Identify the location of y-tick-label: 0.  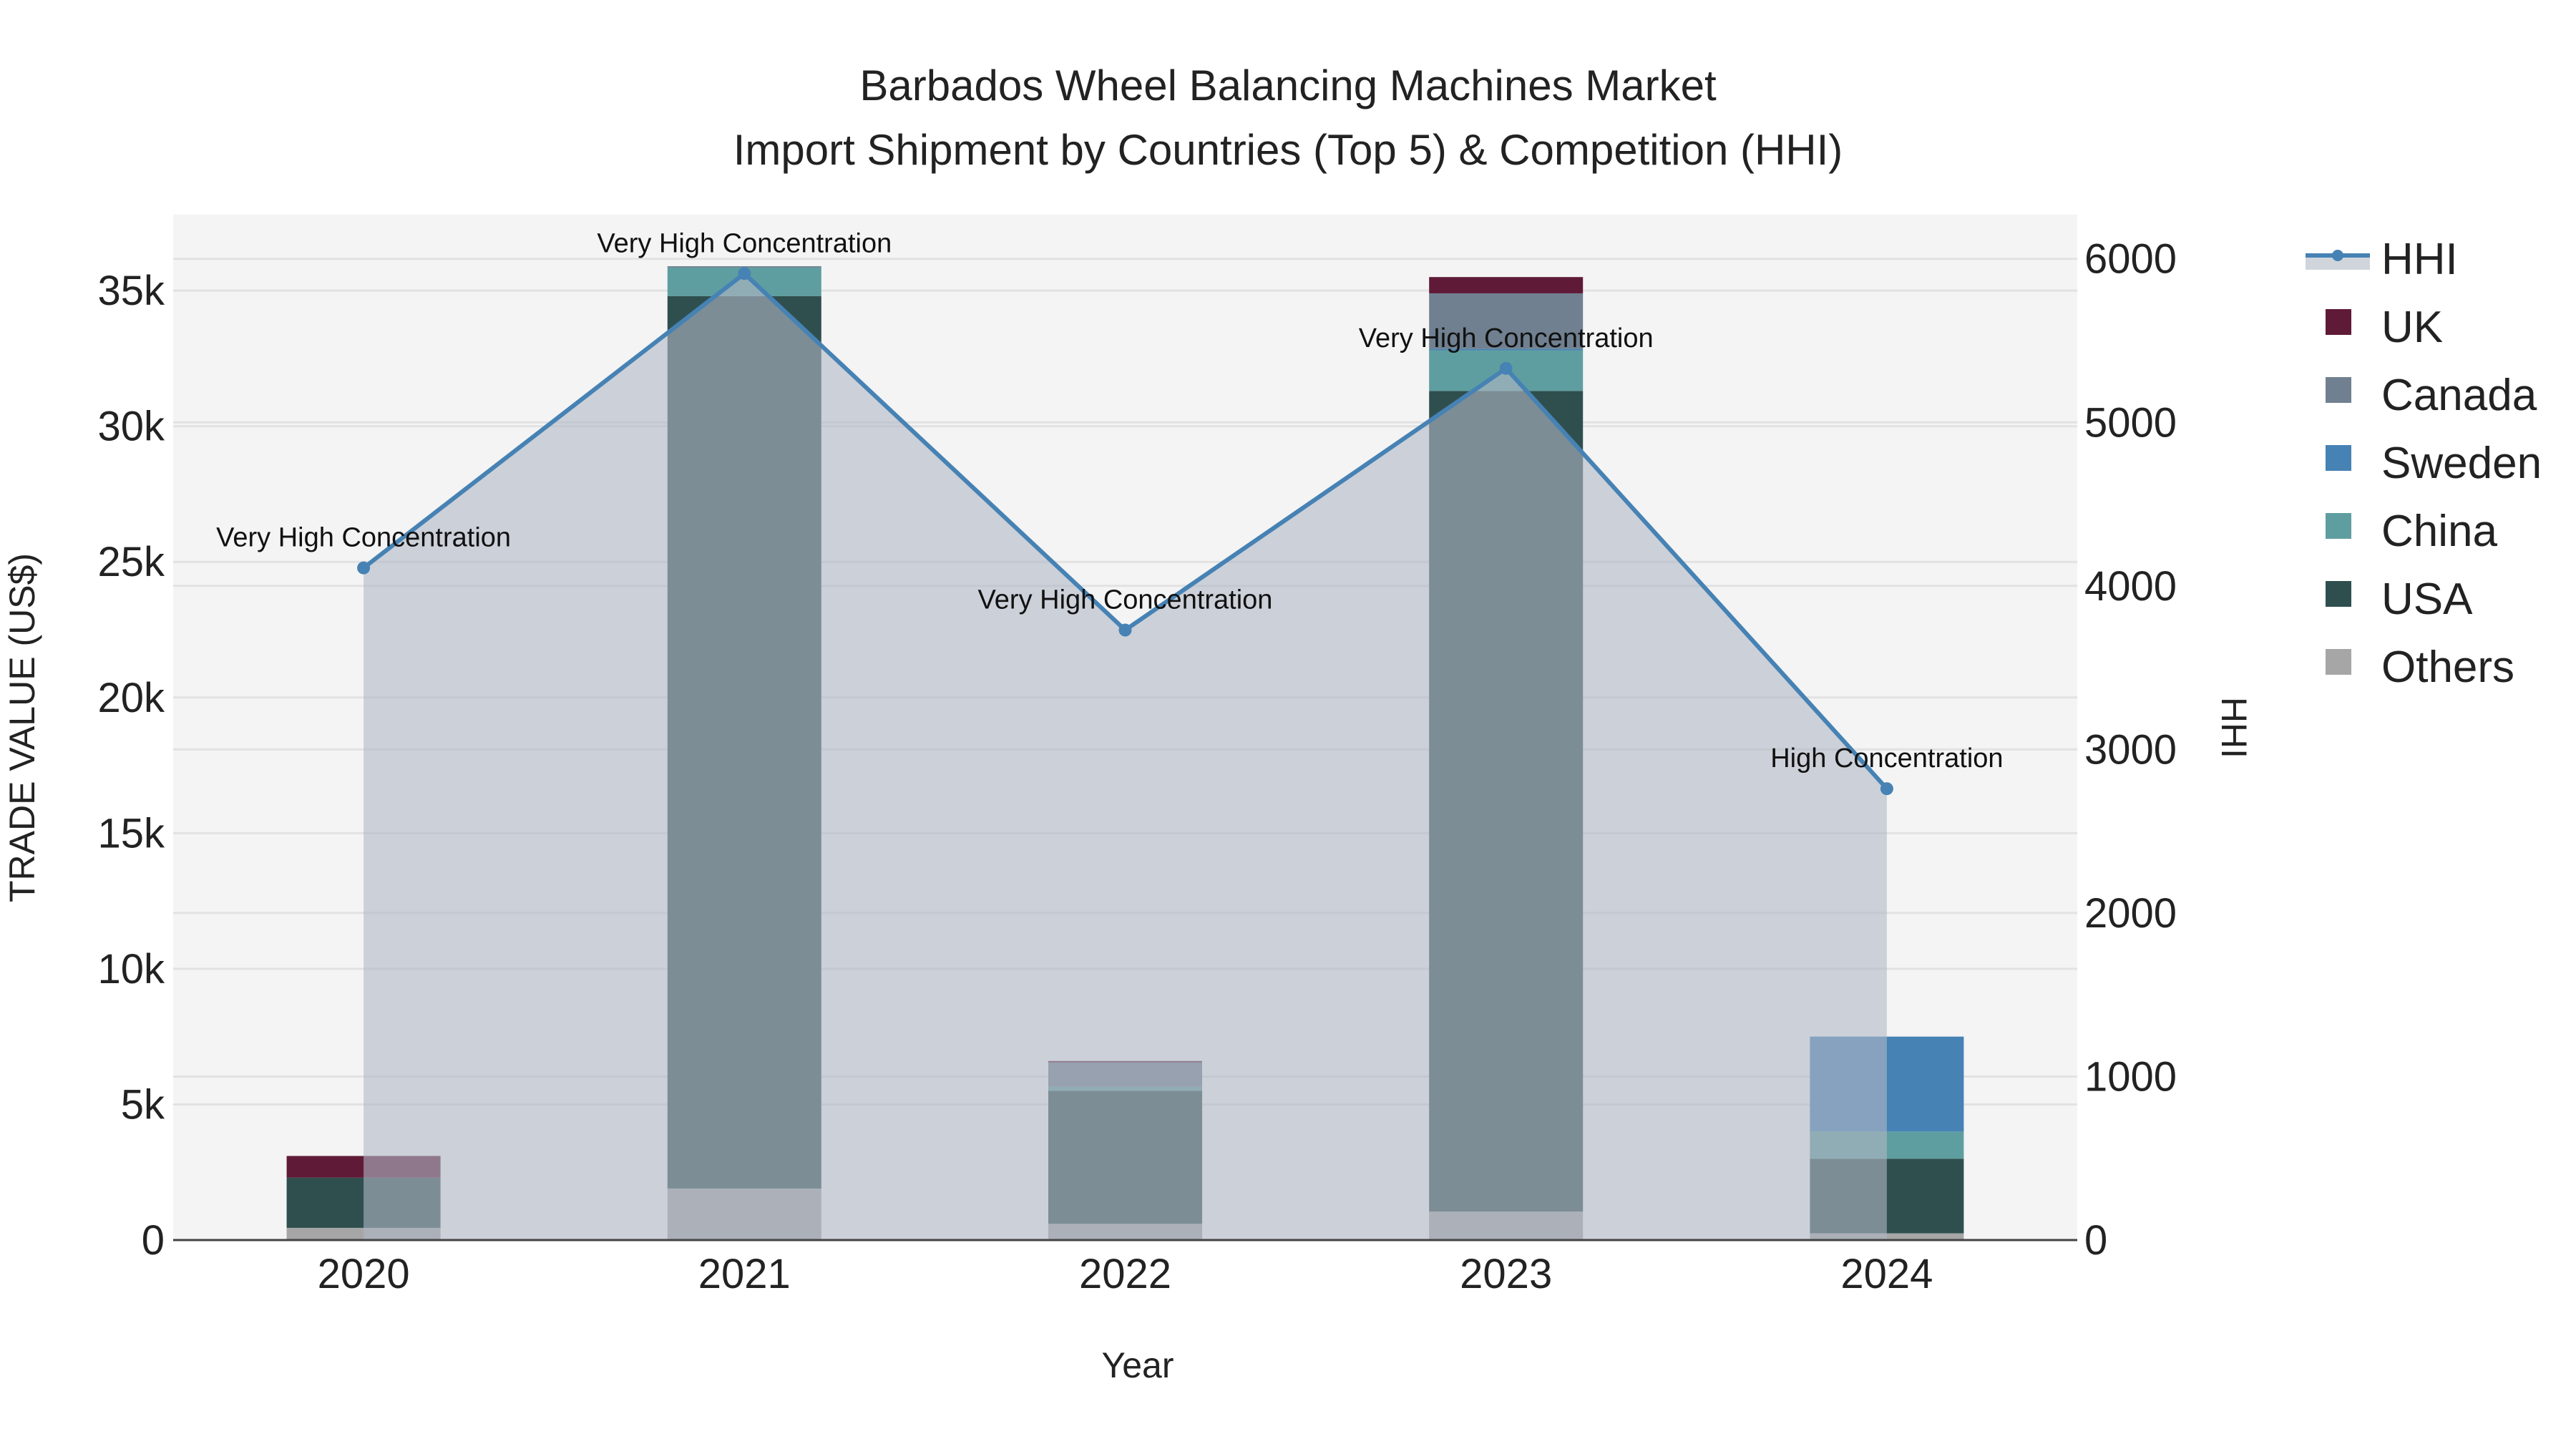
(153, 1240).